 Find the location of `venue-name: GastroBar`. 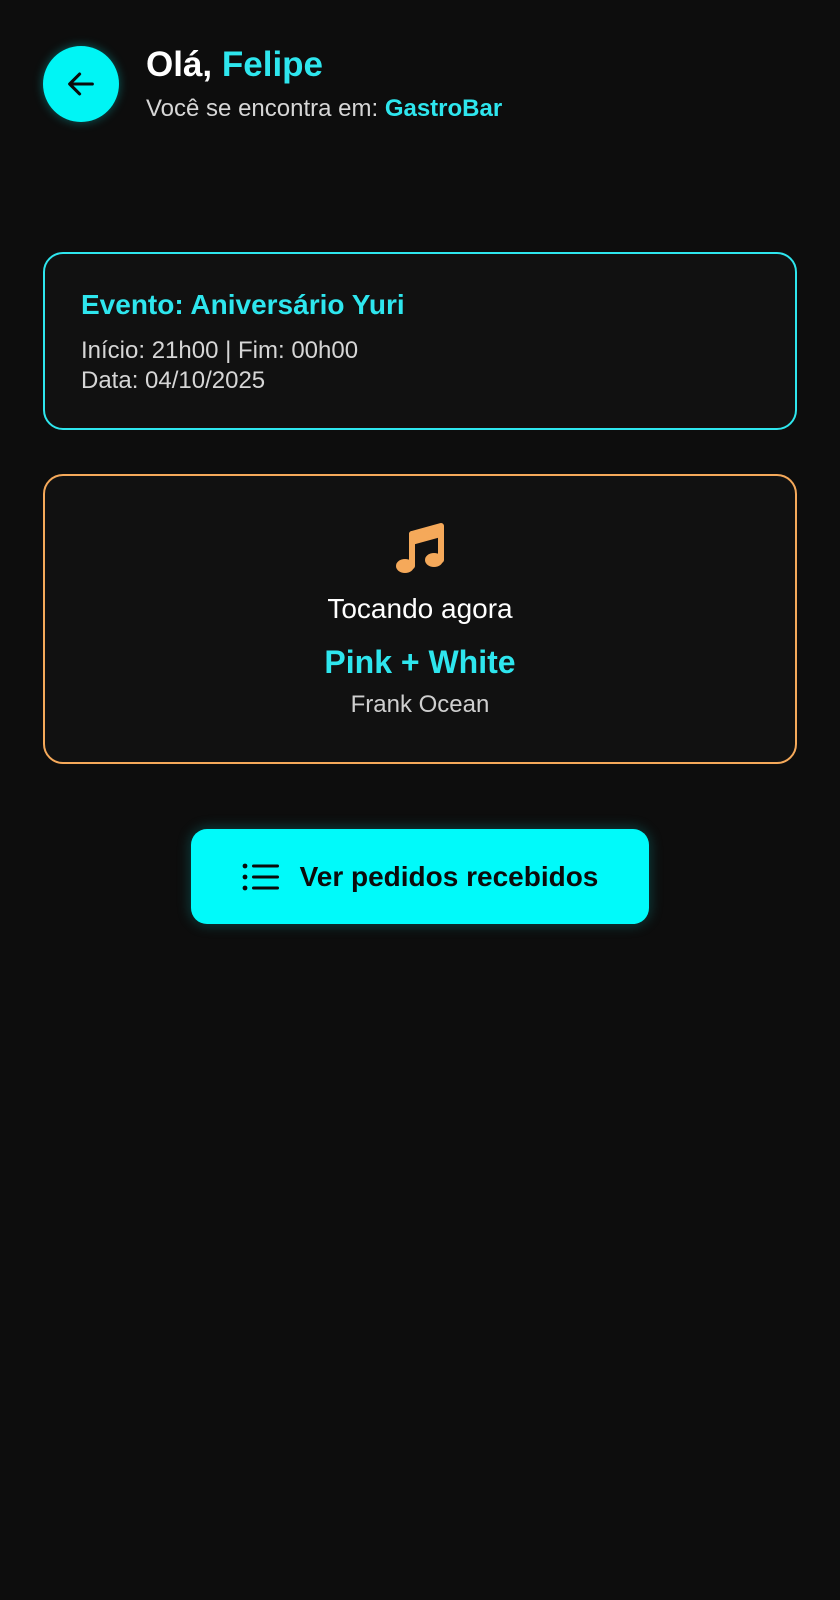

venue-name: GastroBar is located at coordinates (443, 108).